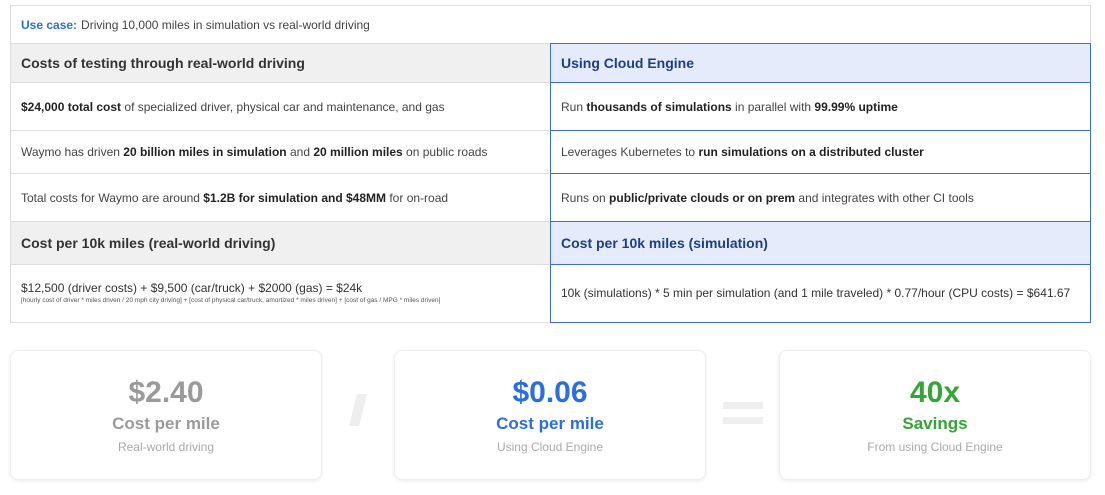  I want to click on left-row-2-bold-1: 20 billion miles in simulation, so click(205, 152).